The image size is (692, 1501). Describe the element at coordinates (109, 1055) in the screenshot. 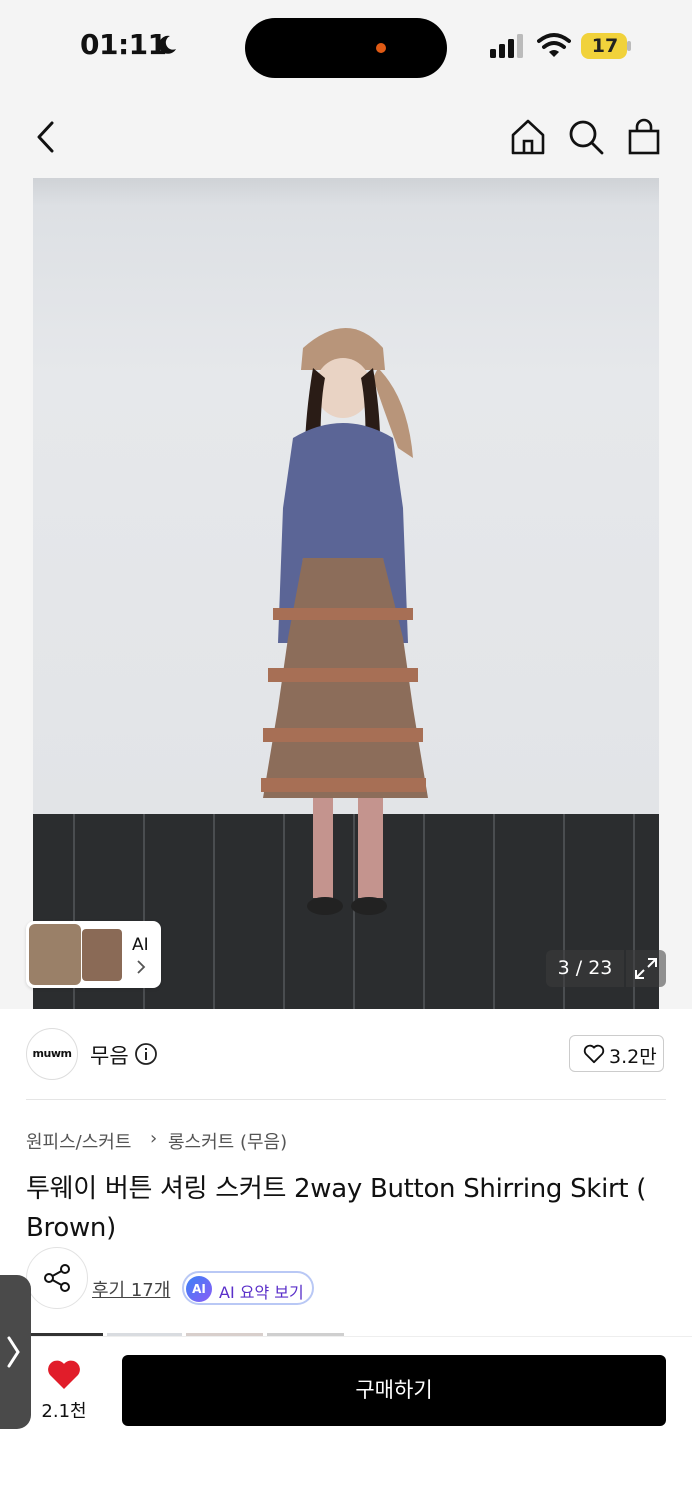

I see `brand-name: 무음` at that location.